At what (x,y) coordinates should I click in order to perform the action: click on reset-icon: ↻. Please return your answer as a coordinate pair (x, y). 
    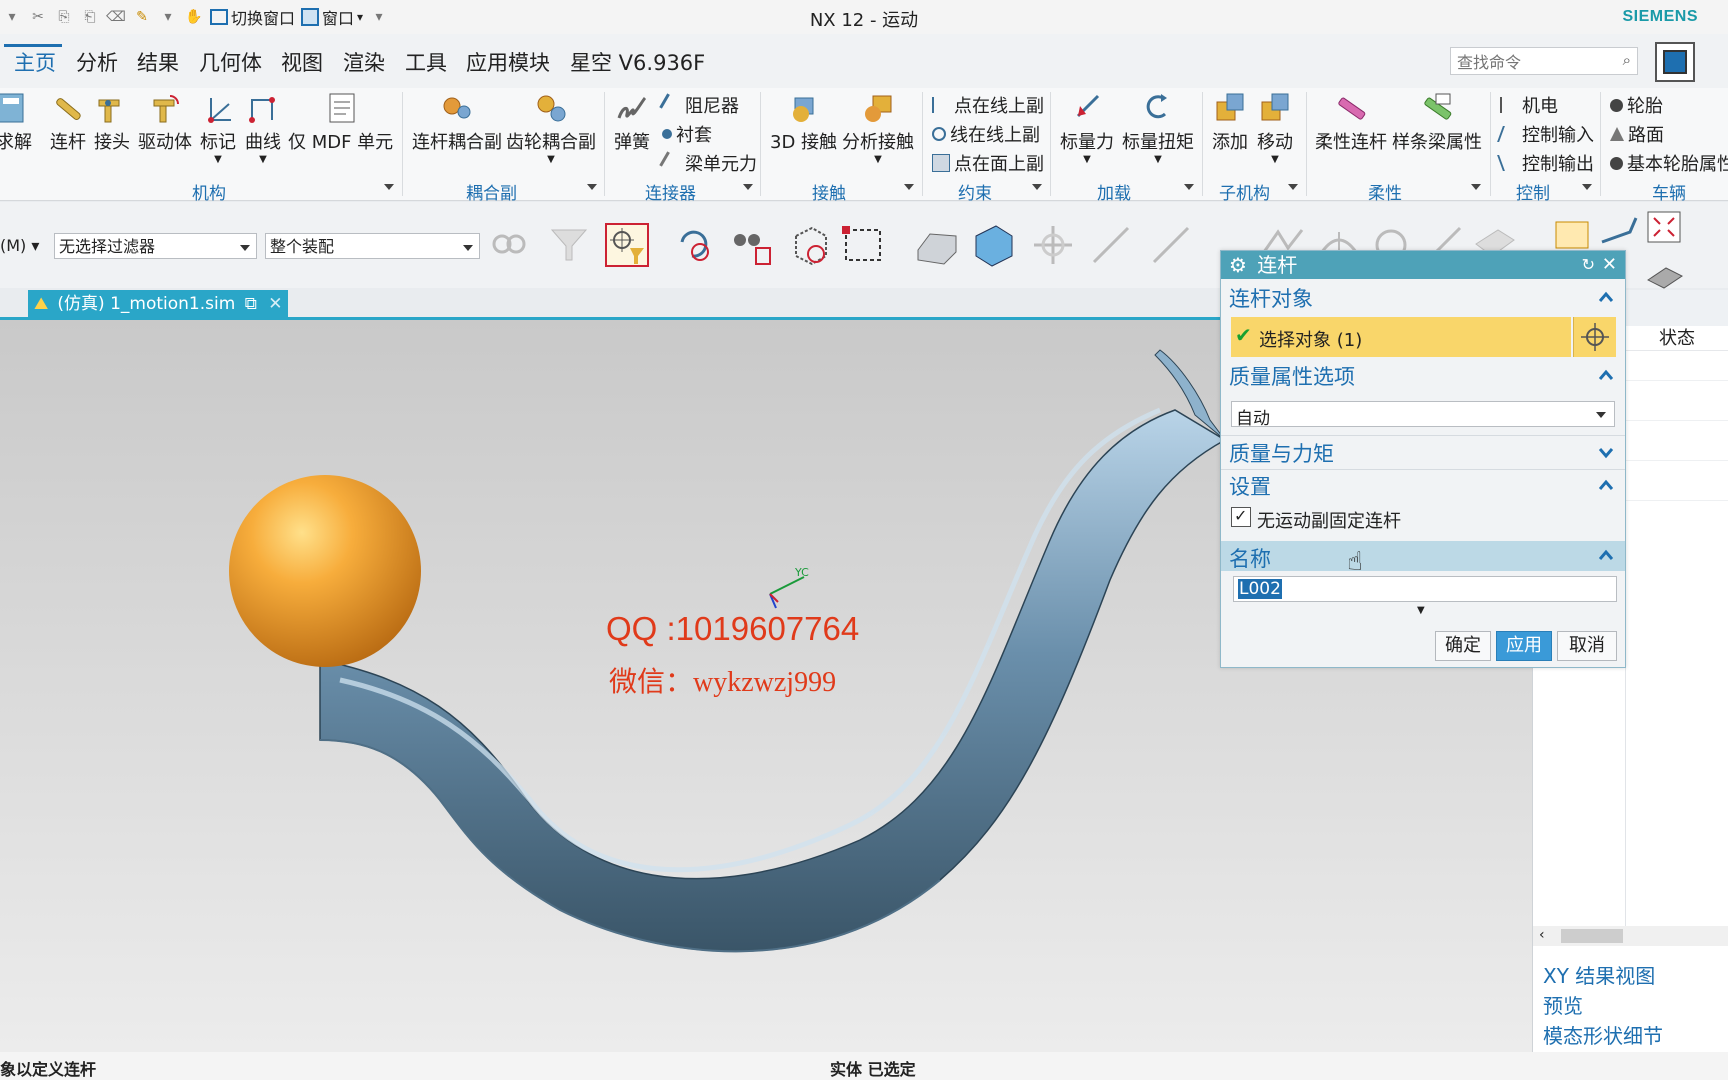
    Looking at the image, I should click on (1588, 265).